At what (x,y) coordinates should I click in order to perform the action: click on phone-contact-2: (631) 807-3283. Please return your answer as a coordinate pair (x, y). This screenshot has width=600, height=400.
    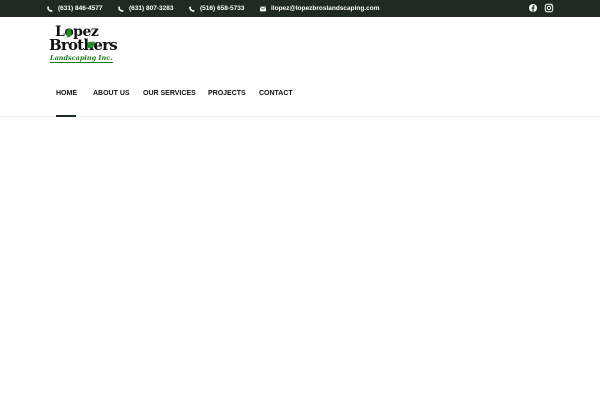
    Looking at the image, I should click on (145, 8).